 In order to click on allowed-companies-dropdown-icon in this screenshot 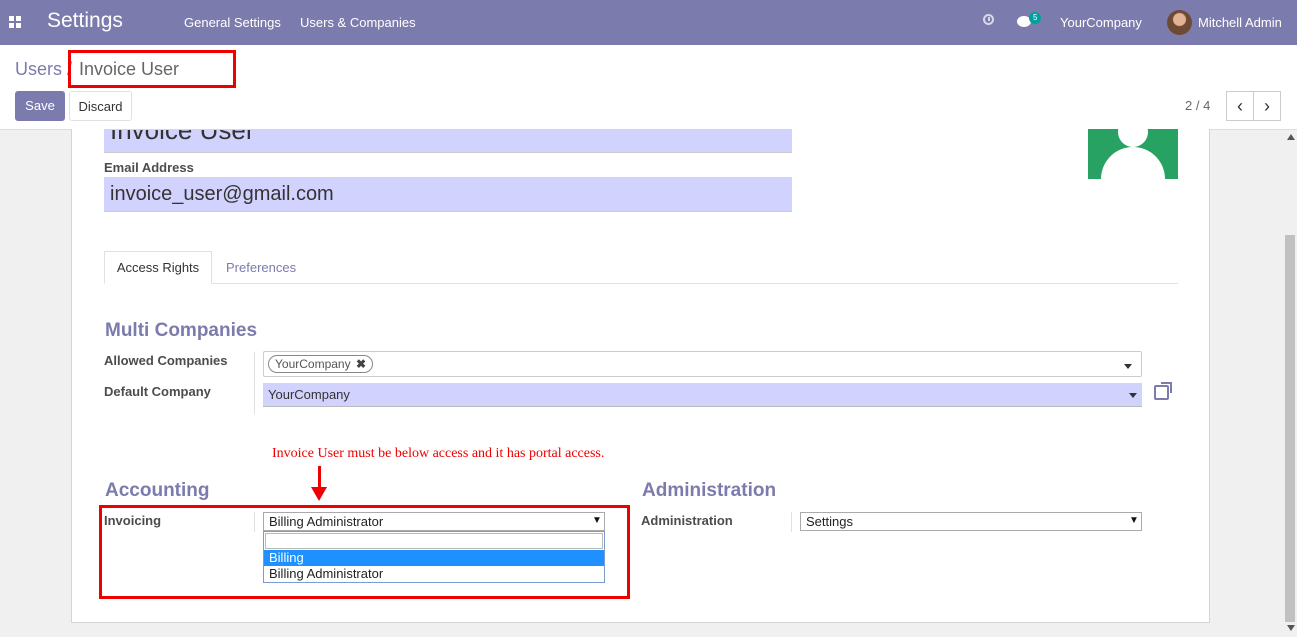, I will do `click(1128, 366)`.